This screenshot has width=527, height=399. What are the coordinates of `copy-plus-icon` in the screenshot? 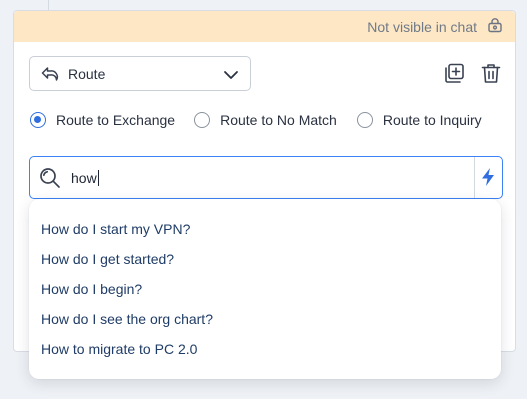 It's located at (454, 76).